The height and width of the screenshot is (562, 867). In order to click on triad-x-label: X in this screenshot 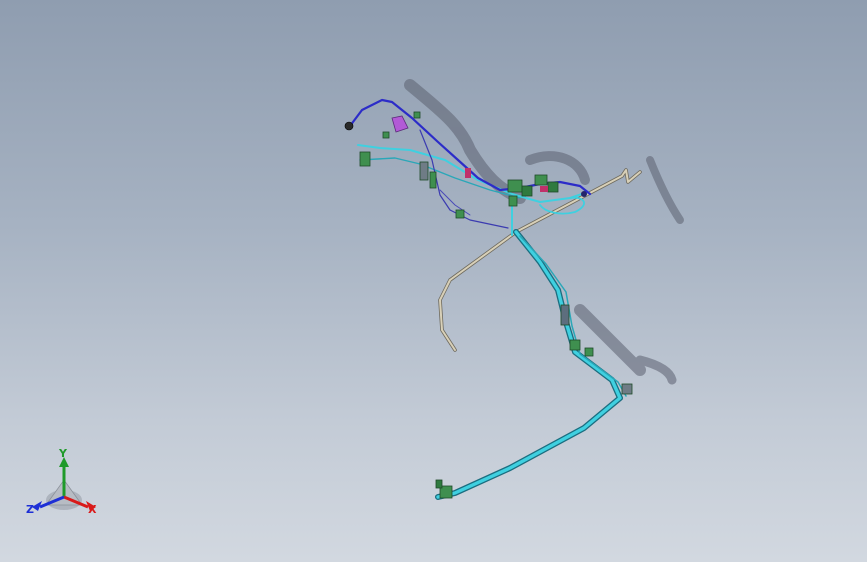, I will do `click(92, 509)`.